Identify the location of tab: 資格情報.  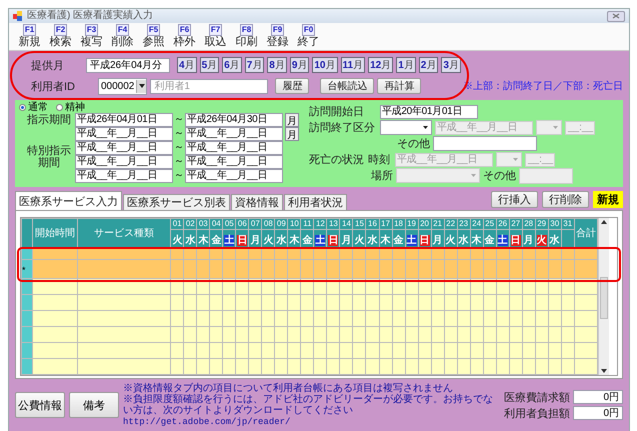
(257, 202).